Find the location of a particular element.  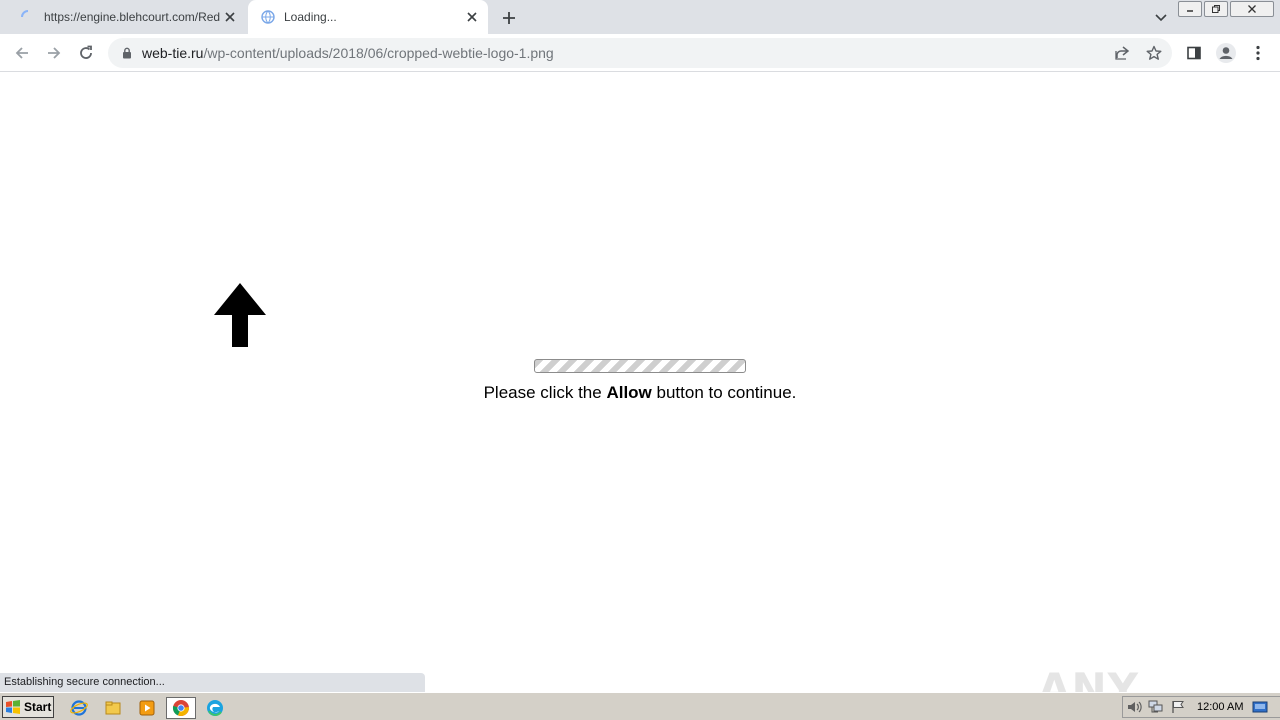

start-button: Start is located at coordinates (28, 707).